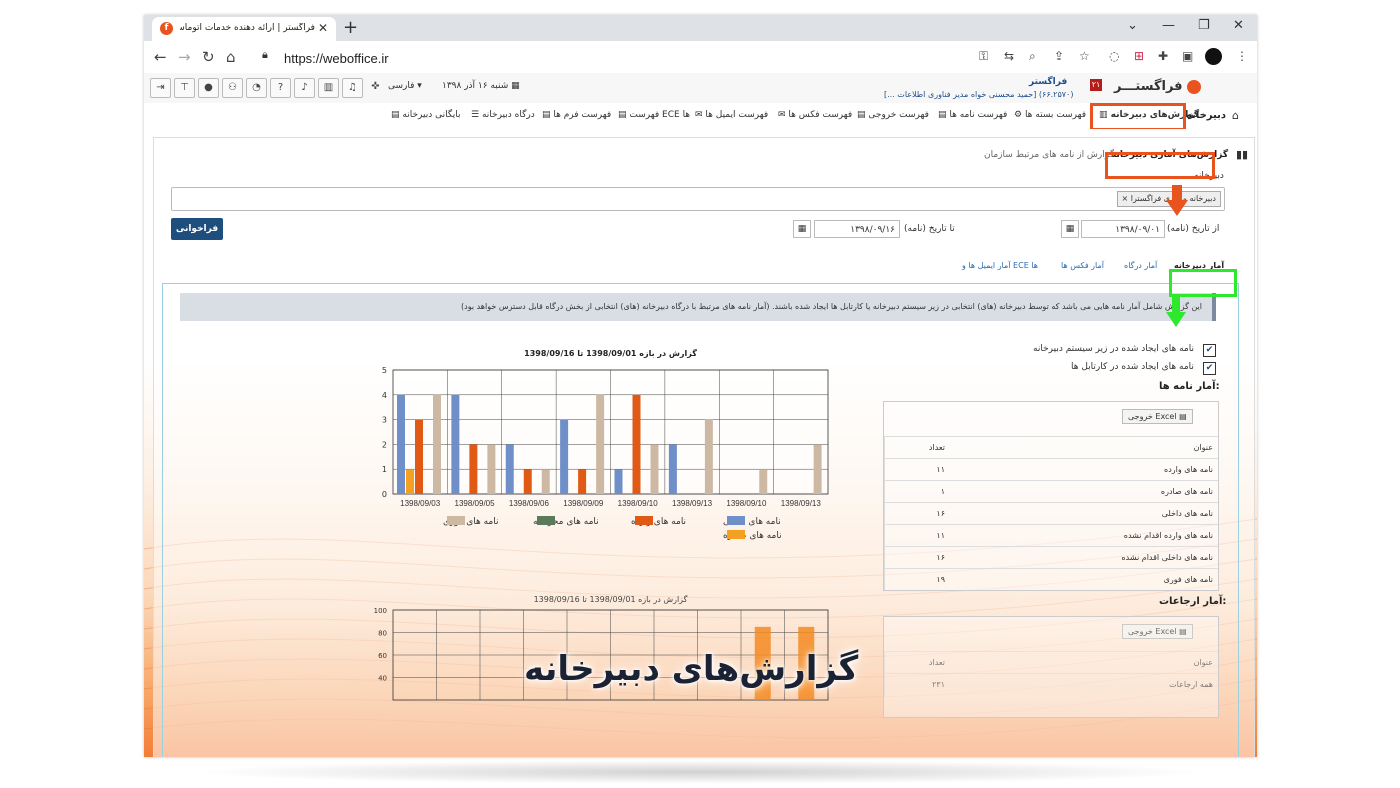 The width and height of the screenshot is (1400, 788). What do you see at coordinates (160, 88) in the screenshot?
I see `logout-icon: ⇥` at bounding box center [160, 88].